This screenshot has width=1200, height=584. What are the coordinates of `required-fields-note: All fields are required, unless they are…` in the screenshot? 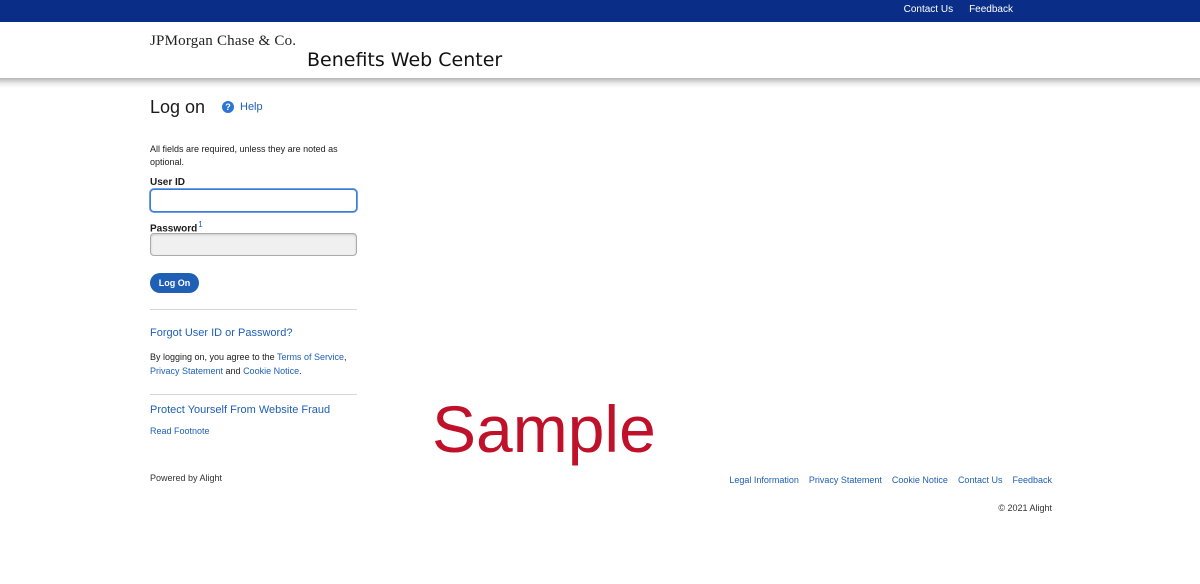 It's located at (244, 155).